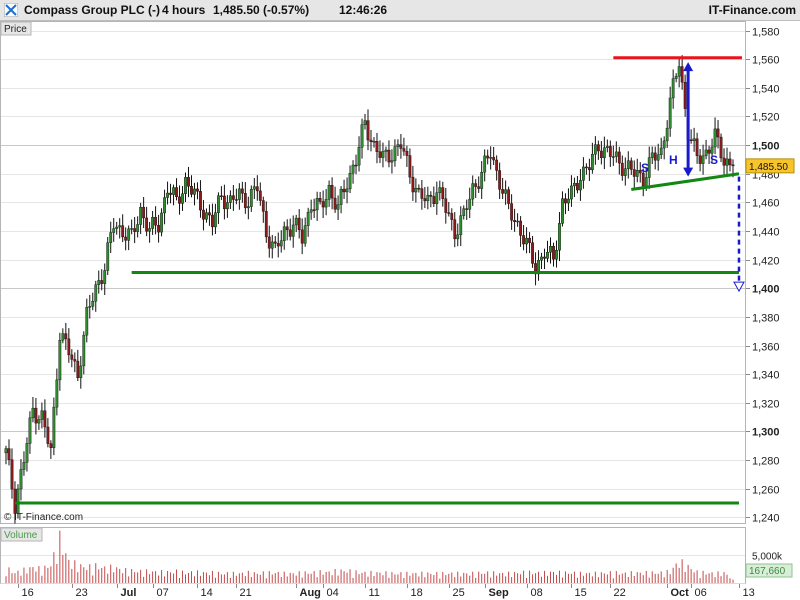 Image resolution: width=800 pixels, height=600 pixels. What do you see at coordinates (766, 319) in the screenshot?
I see `price-tick-label: 1,380` at bounding box center [766, 319].